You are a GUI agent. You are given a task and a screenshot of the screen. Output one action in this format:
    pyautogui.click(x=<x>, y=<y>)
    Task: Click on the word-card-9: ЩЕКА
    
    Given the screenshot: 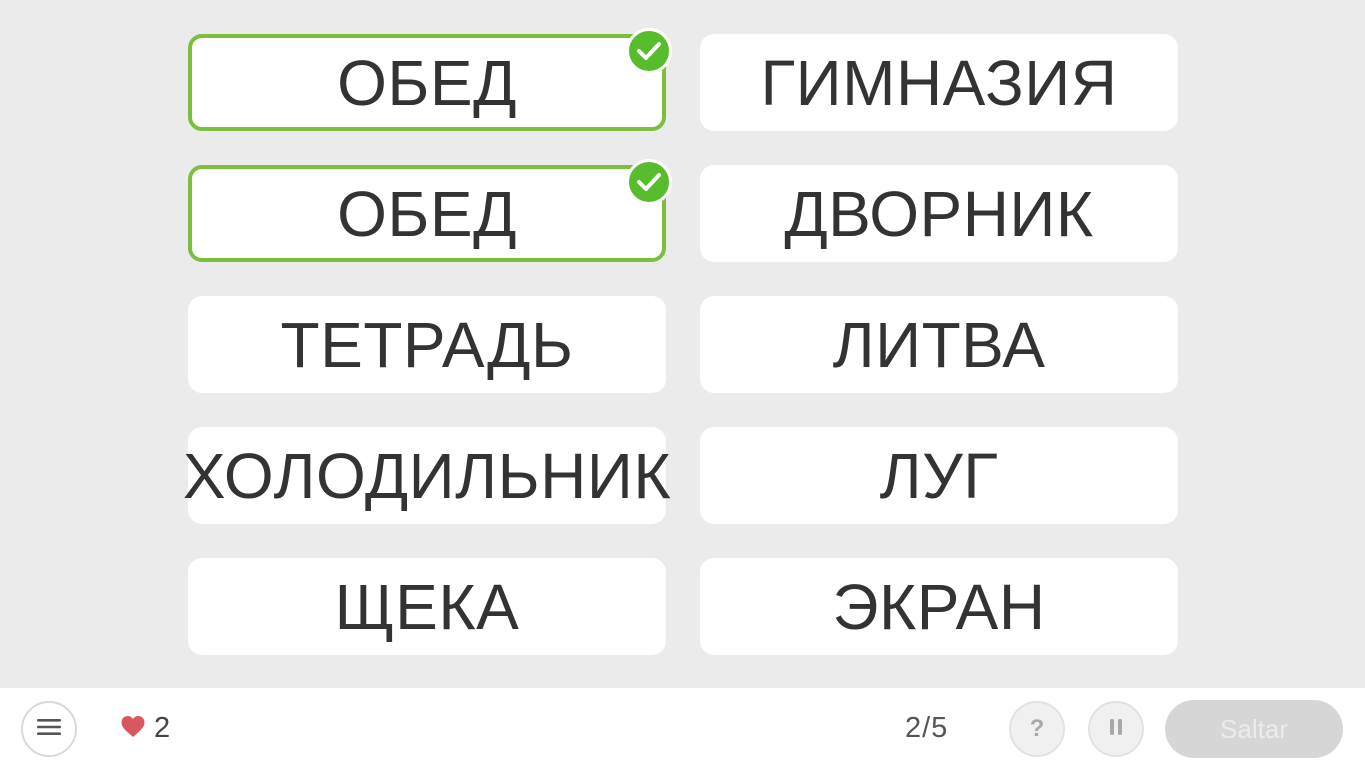 What is the action you would take?
    pyautogui.click(x=427, y=606)
    